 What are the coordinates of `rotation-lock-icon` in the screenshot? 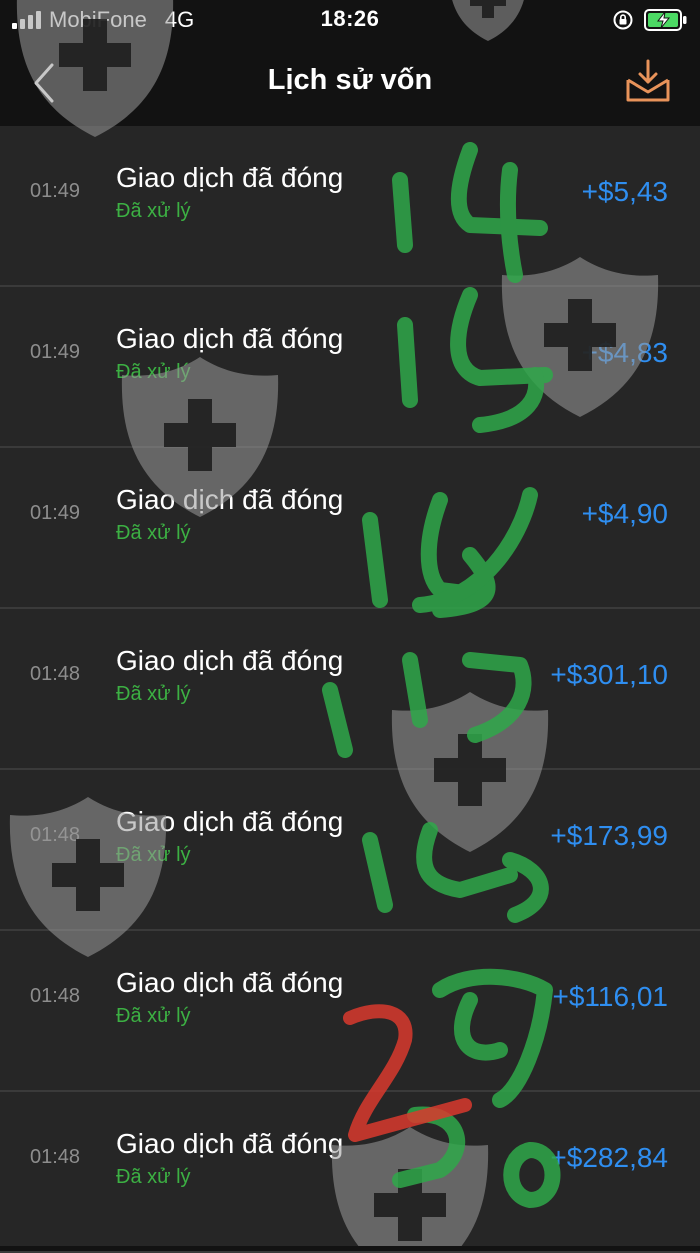 It's located at (623, 20).